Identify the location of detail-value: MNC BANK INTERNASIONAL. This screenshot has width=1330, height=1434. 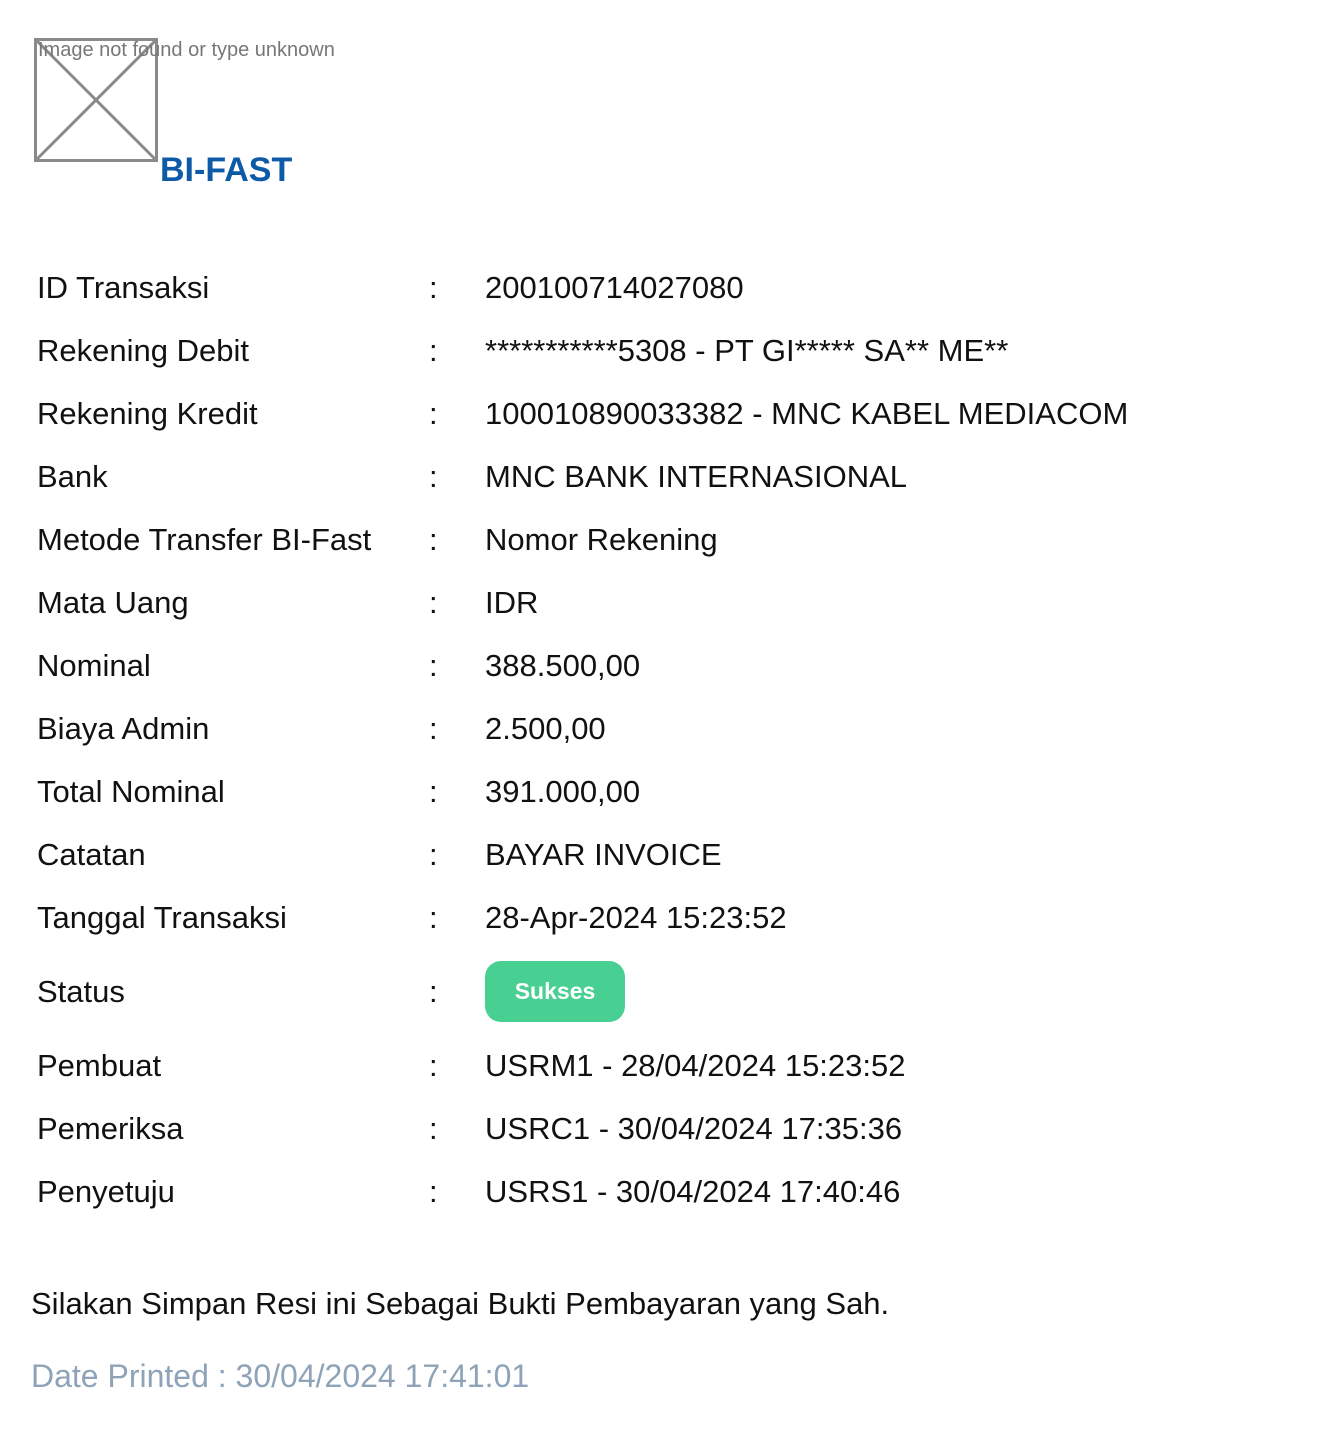
(696, 476).